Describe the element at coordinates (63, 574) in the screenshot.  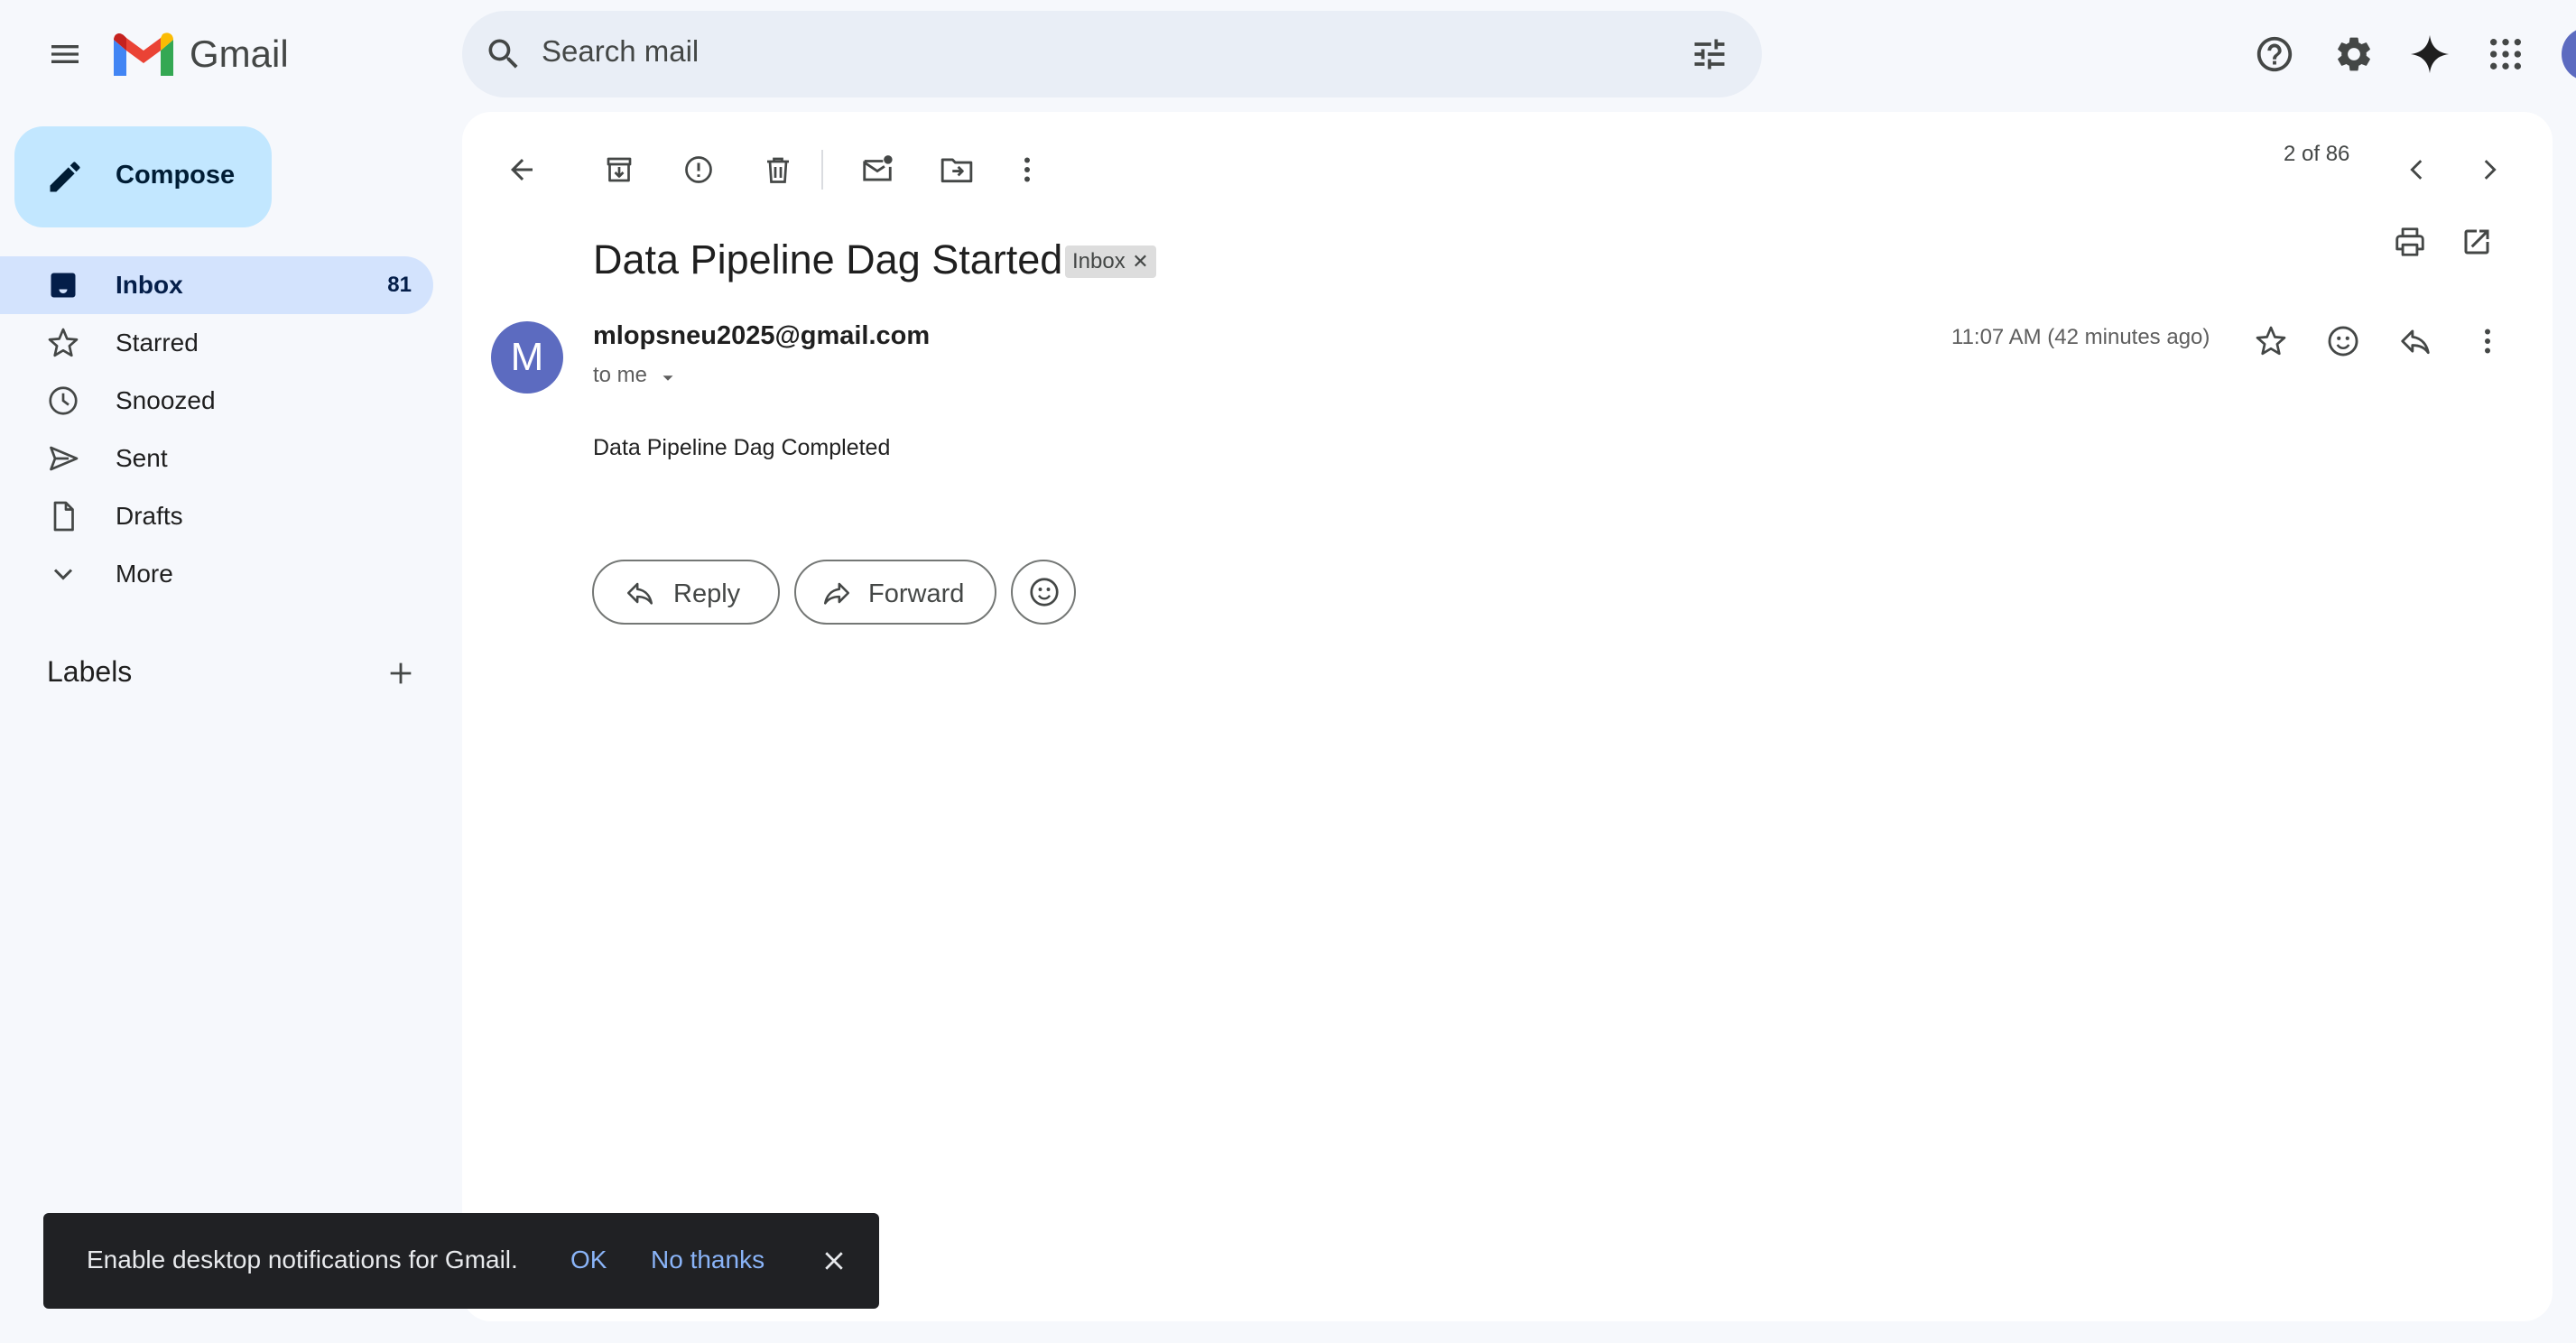
I see `chevron-down-icon` at that location.